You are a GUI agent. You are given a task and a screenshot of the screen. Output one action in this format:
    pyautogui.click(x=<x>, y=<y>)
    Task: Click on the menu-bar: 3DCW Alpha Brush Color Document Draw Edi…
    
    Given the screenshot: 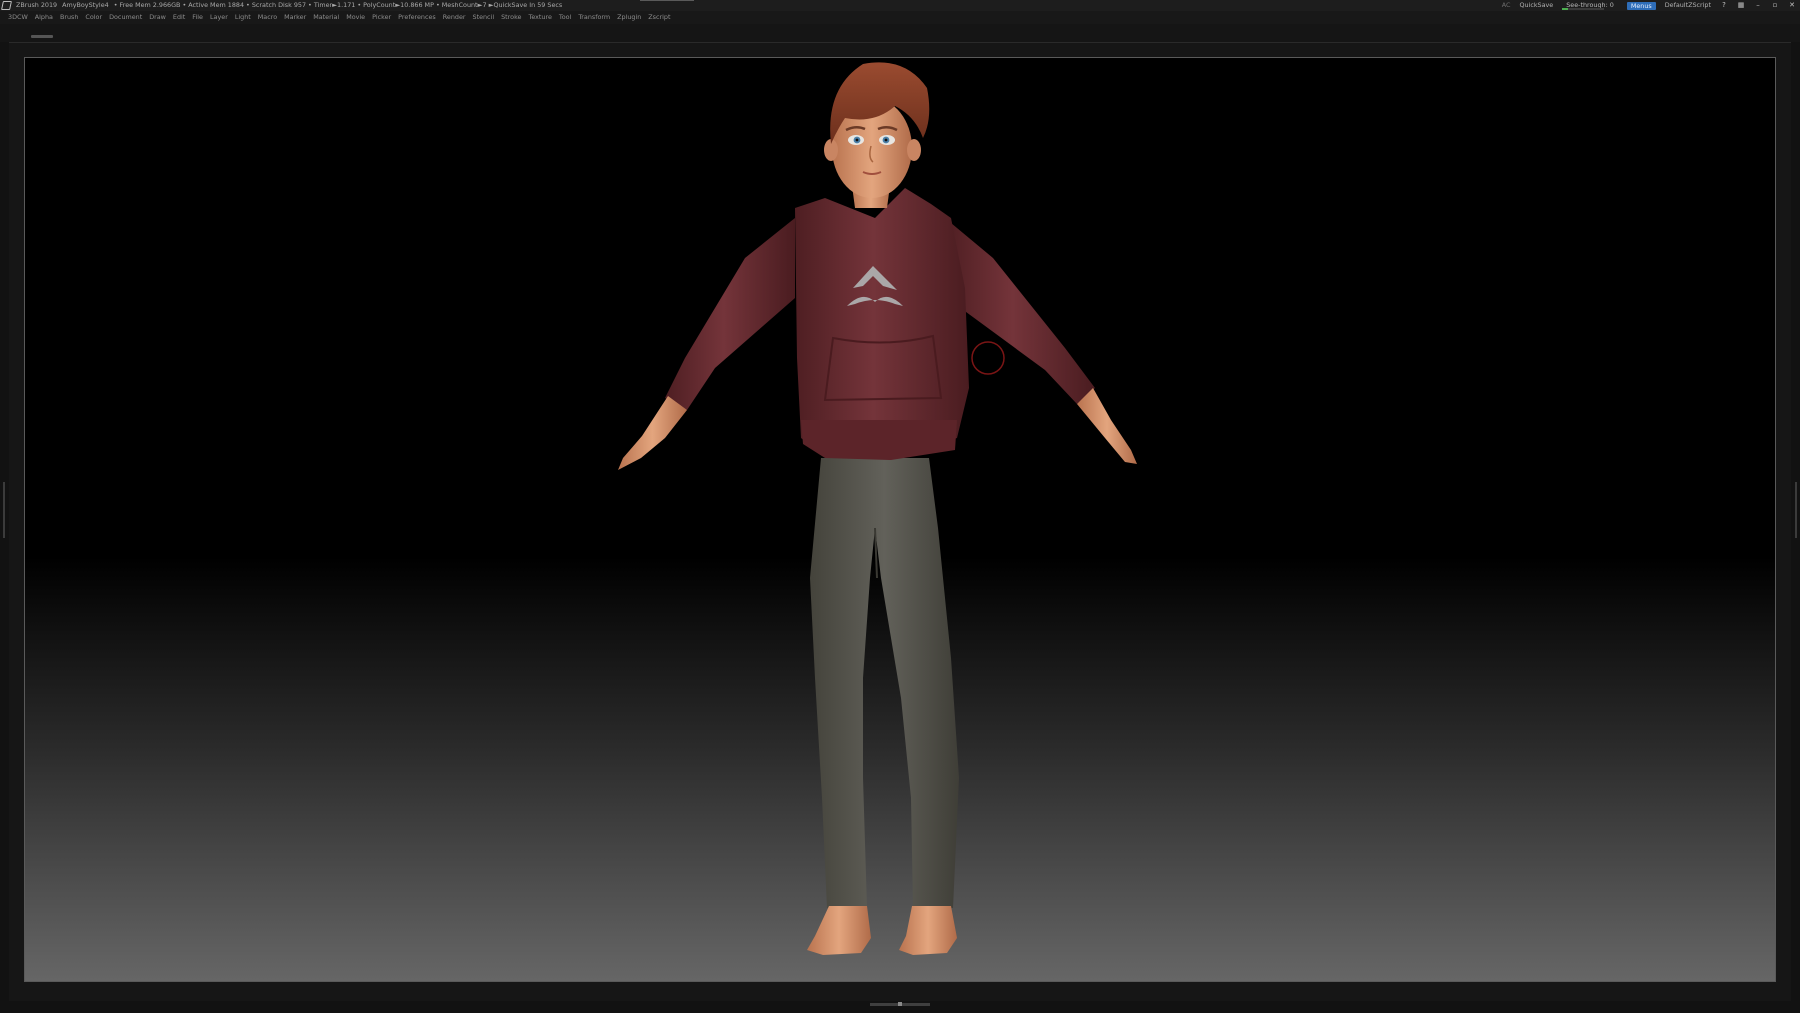 What is the action you would take?
    pyautogui.click(x=900, y=17)
    